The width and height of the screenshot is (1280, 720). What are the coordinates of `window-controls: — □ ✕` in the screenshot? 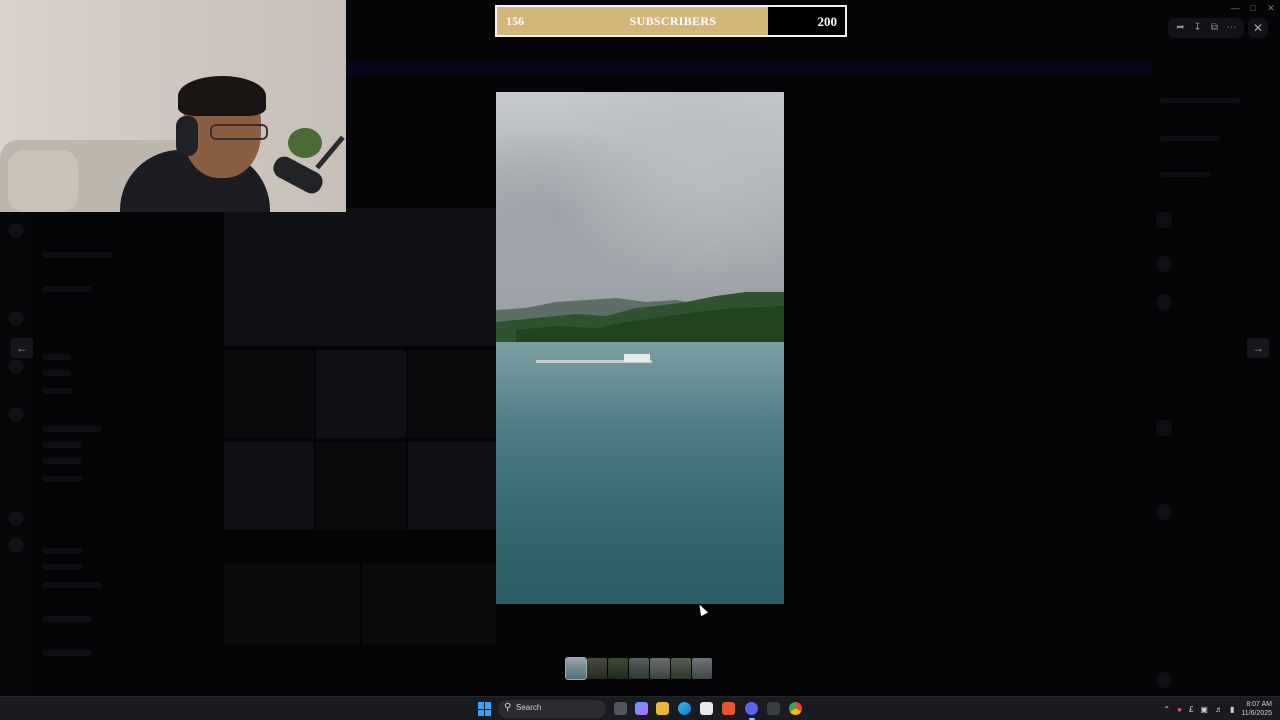 It's located at (1253, 8).